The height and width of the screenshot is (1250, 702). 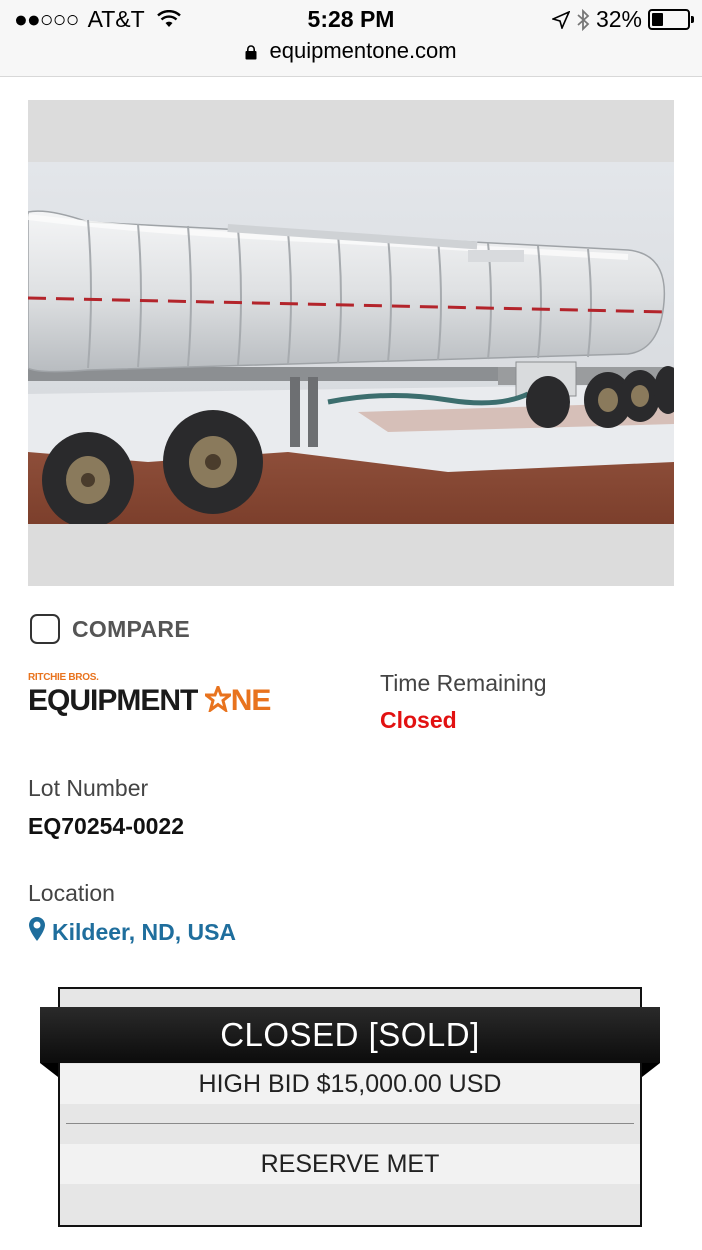 What do you see at coordinates (618, 19) in the screenshot?
I see `battery-percent: 32%` at bounding box center [618, 19].